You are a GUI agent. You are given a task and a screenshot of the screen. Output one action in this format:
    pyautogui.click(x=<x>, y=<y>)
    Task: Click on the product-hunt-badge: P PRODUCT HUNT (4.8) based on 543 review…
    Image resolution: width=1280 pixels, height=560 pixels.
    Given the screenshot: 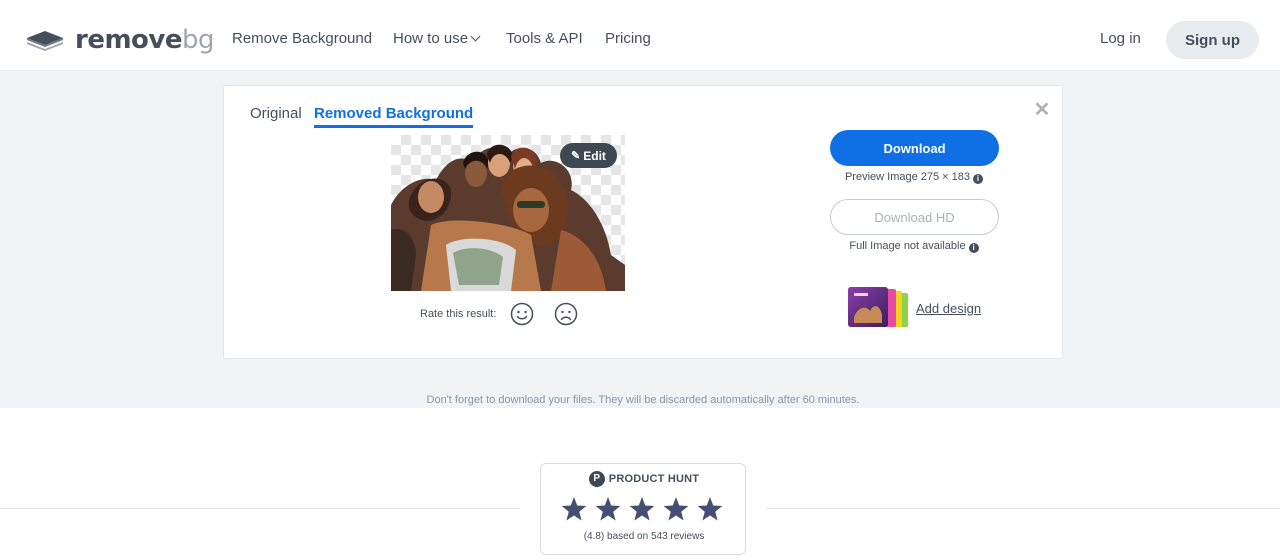 What is the action you would take?
    pyautogui.click(x=643, y=509)
    